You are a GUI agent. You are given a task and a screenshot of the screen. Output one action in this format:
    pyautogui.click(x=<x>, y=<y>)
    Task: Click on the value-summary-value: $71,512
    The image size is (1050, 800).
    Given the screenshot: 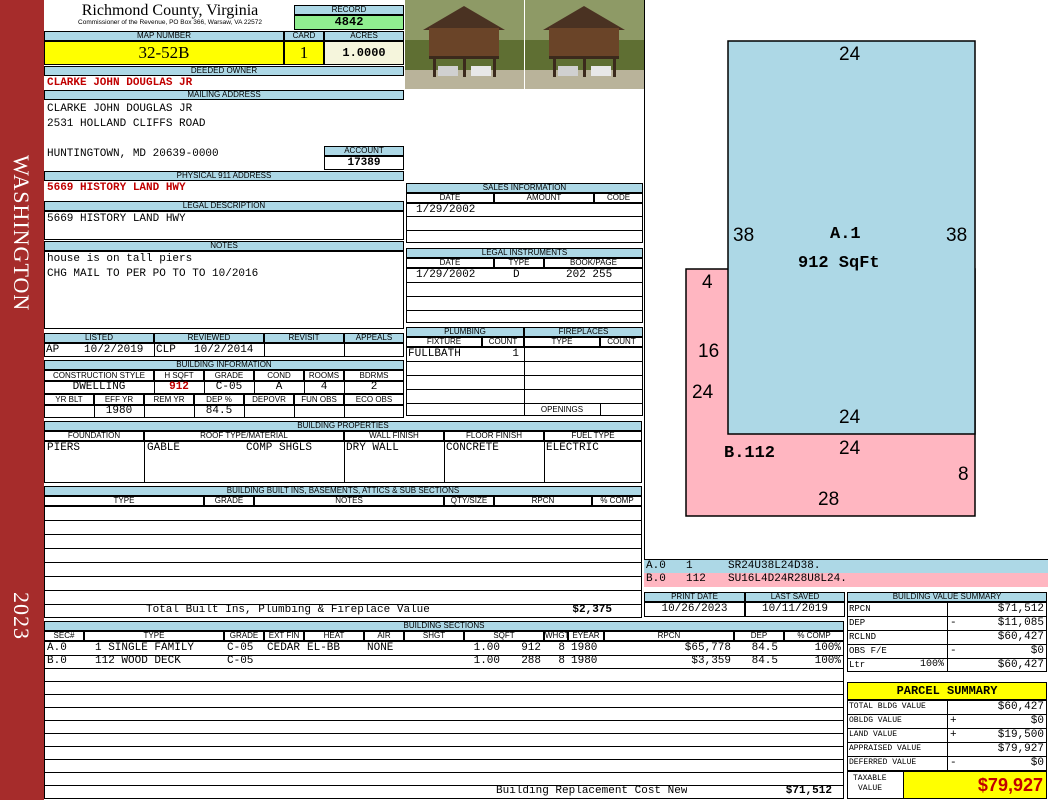 What is the action you would take?
    pyautogui.click(x=1020, y=609)
    